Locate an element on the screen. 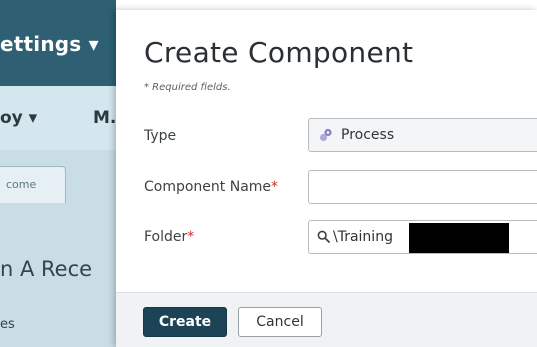 The width and height of the screenshot is (537, 347). folder-picker: \Training is located at coordinates (422, 237).